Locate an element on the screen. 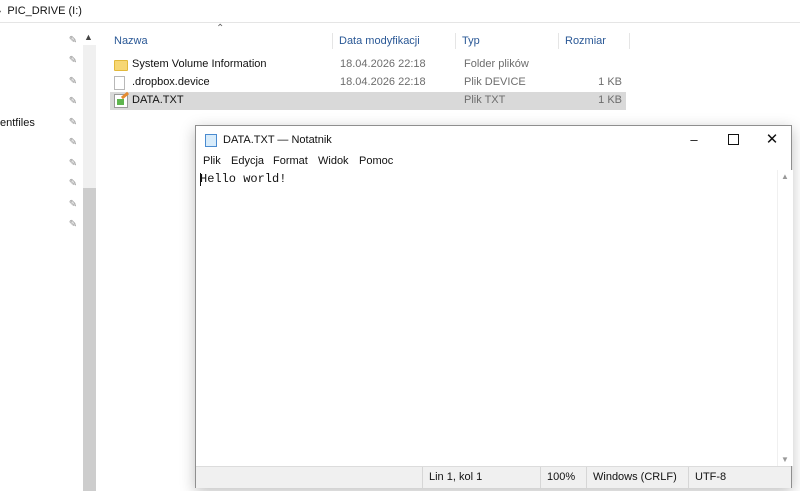 This screenshot has height=491, width=800. status-encoding: UTF-8 is located at coordinates (739, 477).